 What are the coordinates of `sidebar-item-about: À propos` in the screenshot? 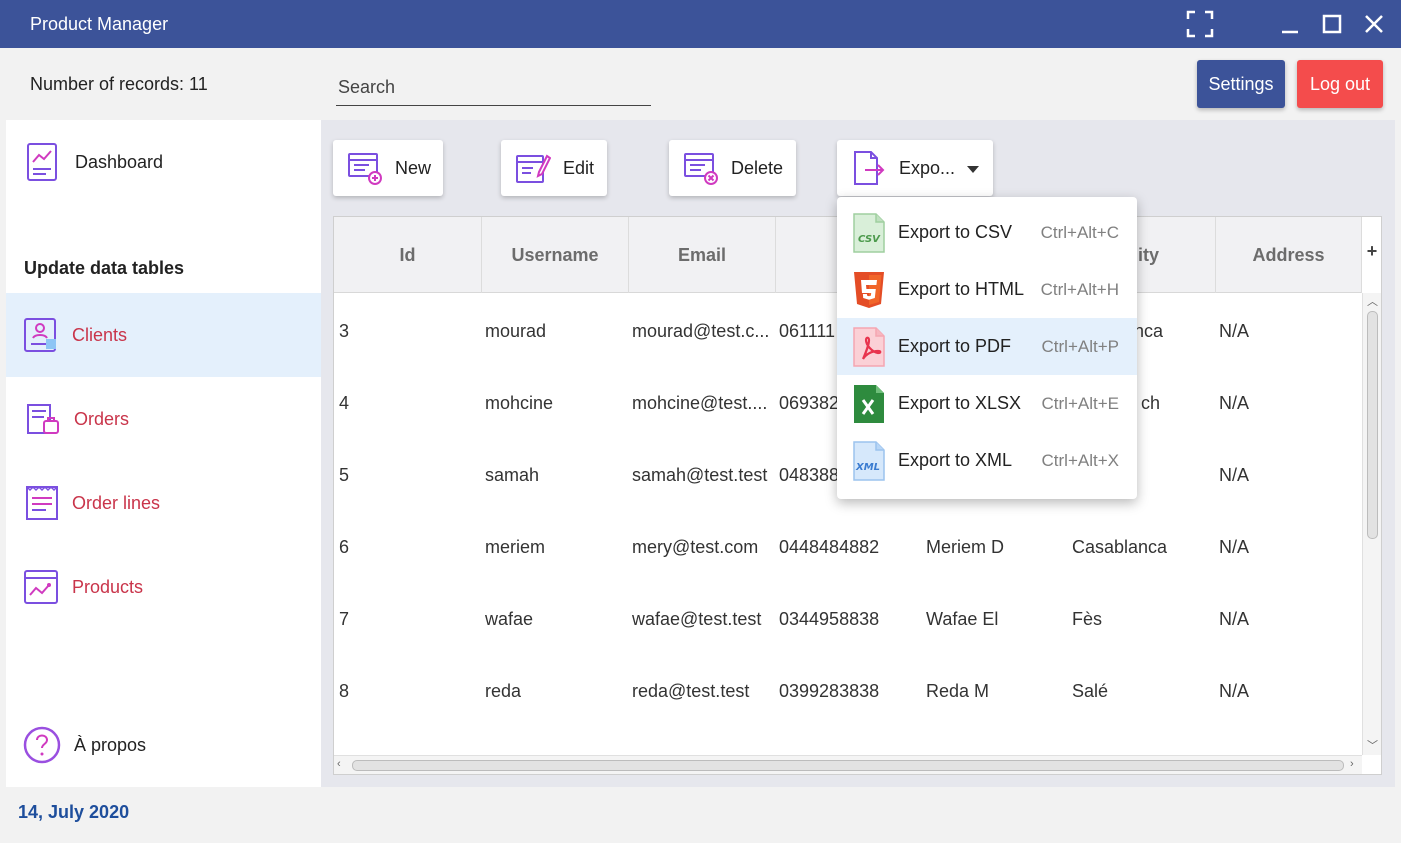 It's located at (163, 745).